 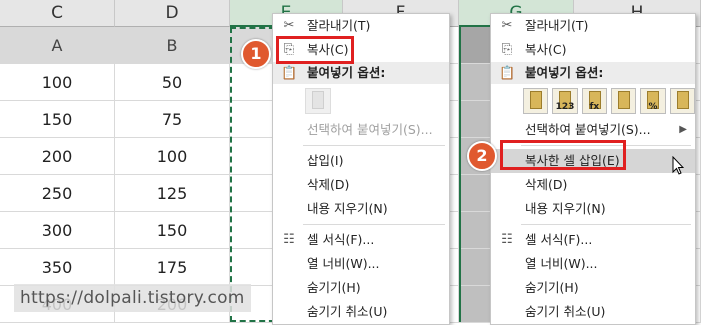 What do you see at coordinates (565, 101) in the screenshot?
I see `paste-values-icon: 123` at bounding box center [565, 101].